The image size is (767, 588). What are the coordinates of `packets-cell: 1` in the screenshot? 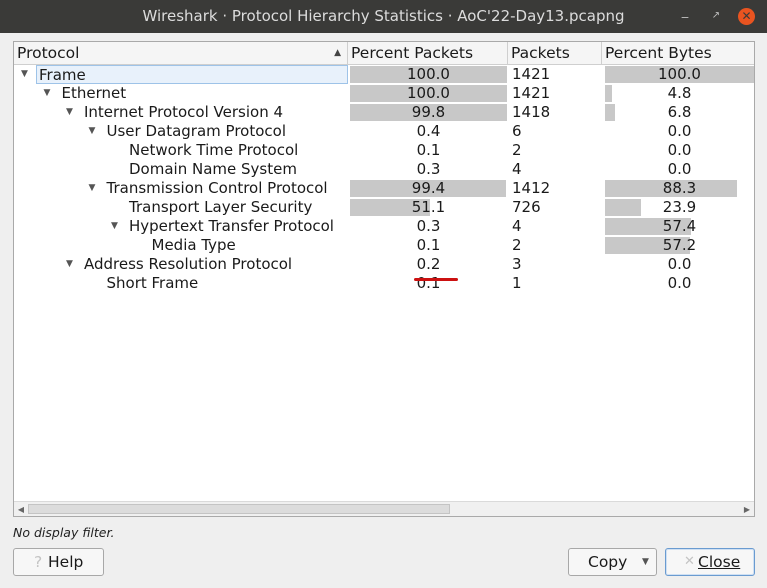 It's located at (517, 283).